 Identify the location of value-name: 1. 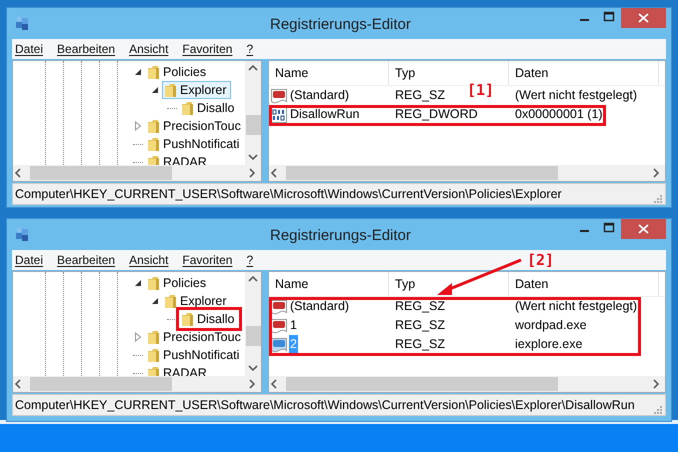
(293, 325).